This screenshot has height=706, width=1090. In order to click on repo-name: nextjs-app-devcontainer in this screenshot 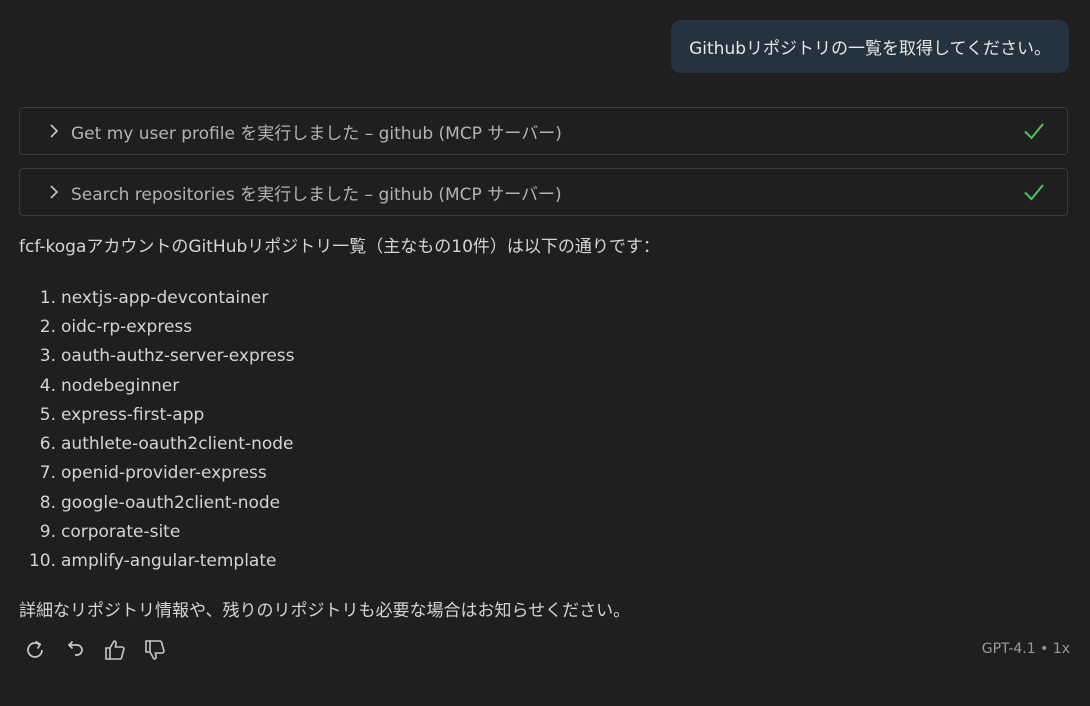, I will do `click(165, 297)`.